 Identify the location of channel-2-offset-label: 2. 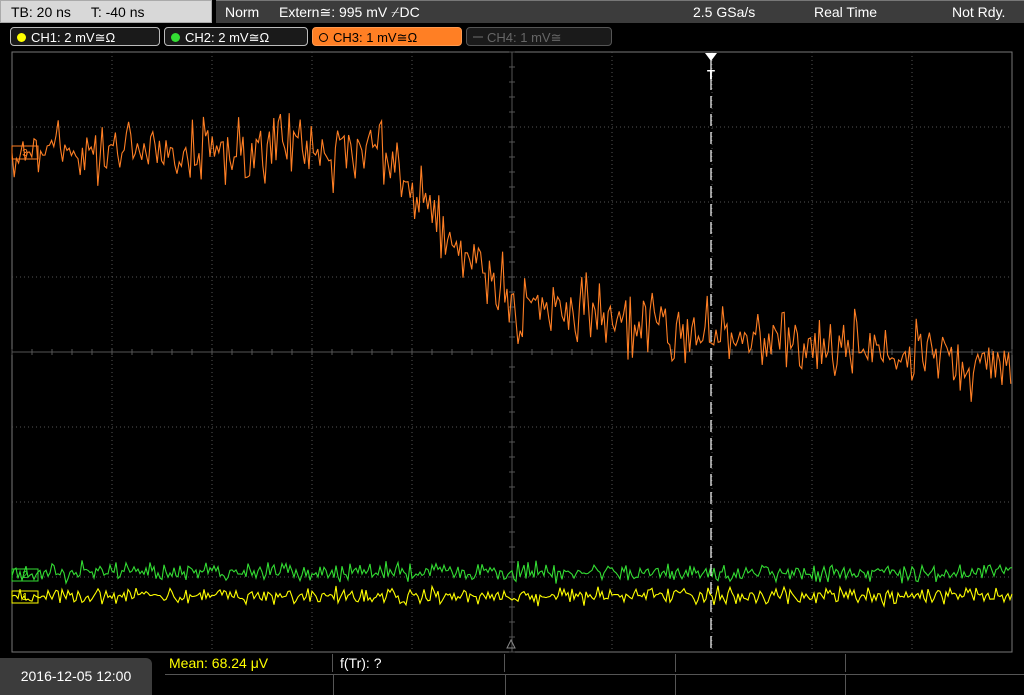
(25, 575).